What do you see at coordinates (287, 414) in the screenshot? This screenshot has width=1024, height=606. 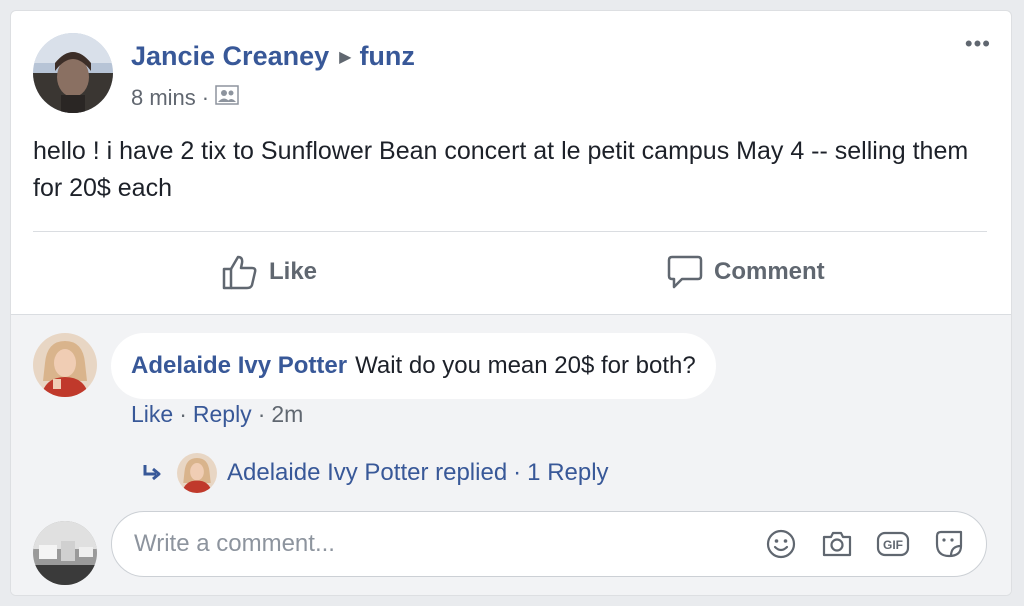 I see `comment-time: 2m` at bounding box center [287, 414].